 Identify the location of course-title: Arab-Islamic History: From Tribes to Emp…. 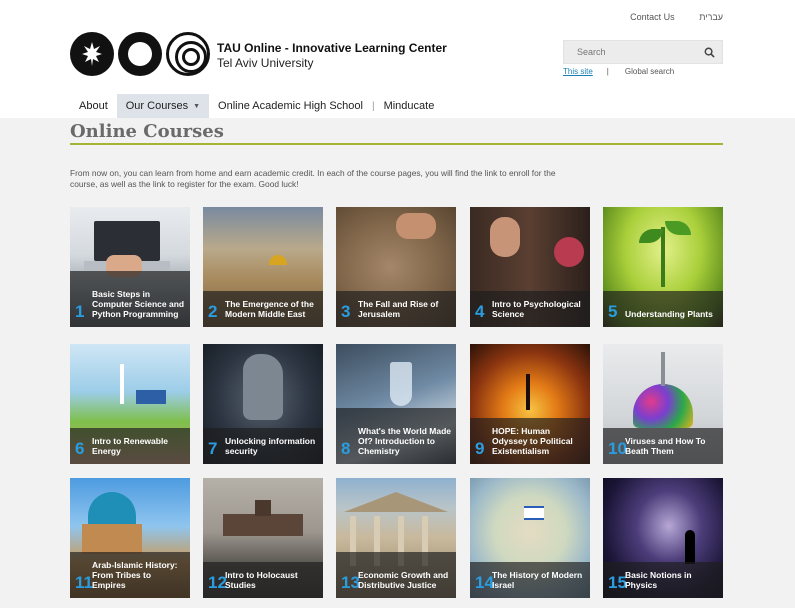
(135, 575).